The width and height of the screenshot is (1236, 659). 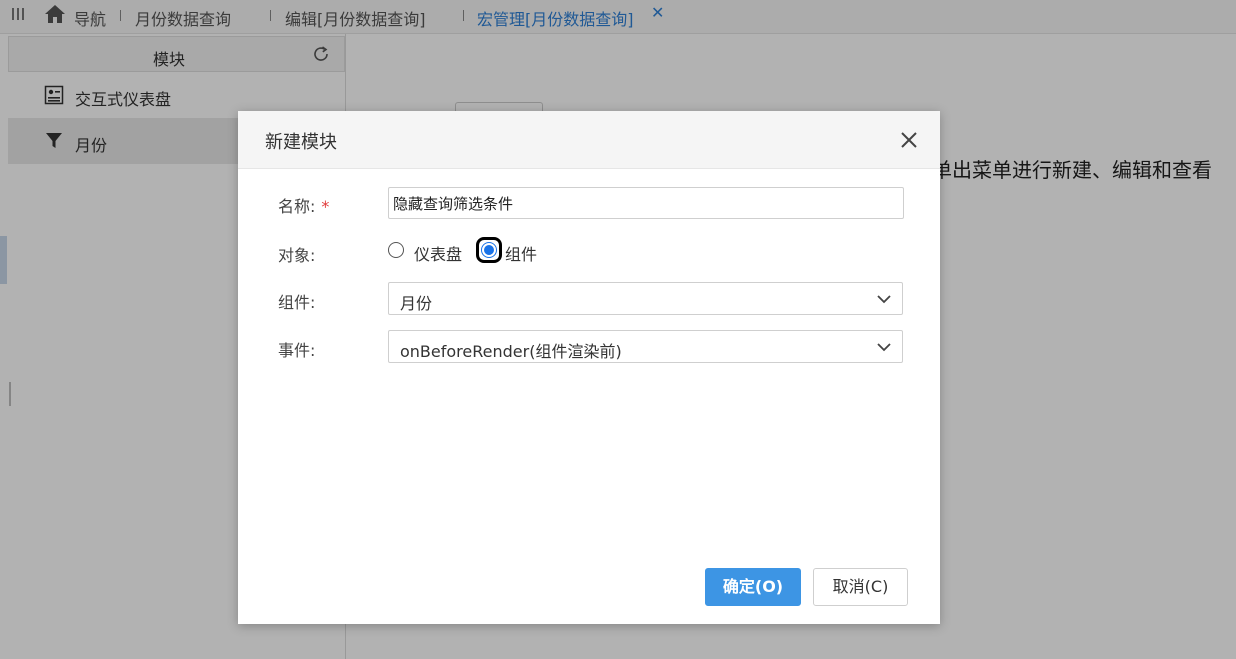 What do you see at coordinates (753, 587) in the screenshot?
I see `confirm-button: 确定(O)` at bounding box center [753, 587].